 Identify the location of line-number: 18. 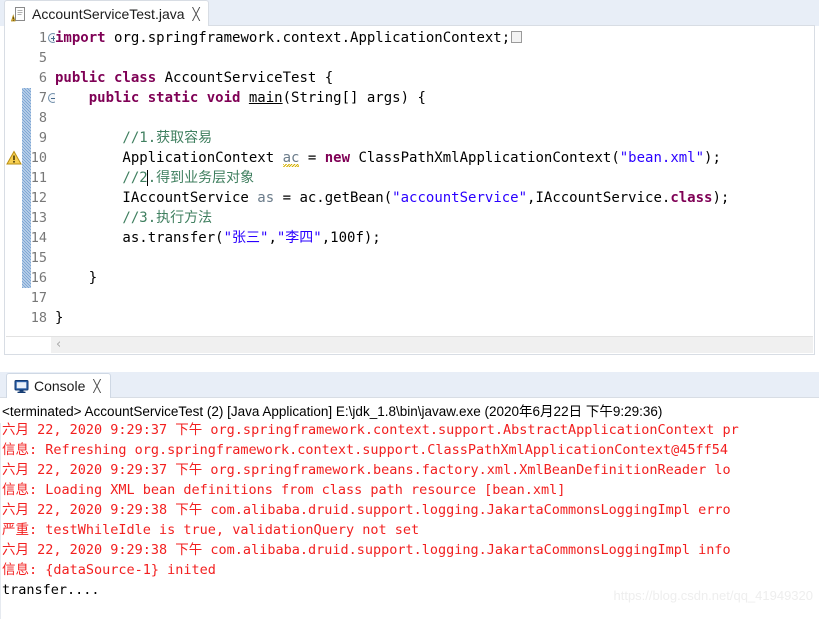
(38, 318).